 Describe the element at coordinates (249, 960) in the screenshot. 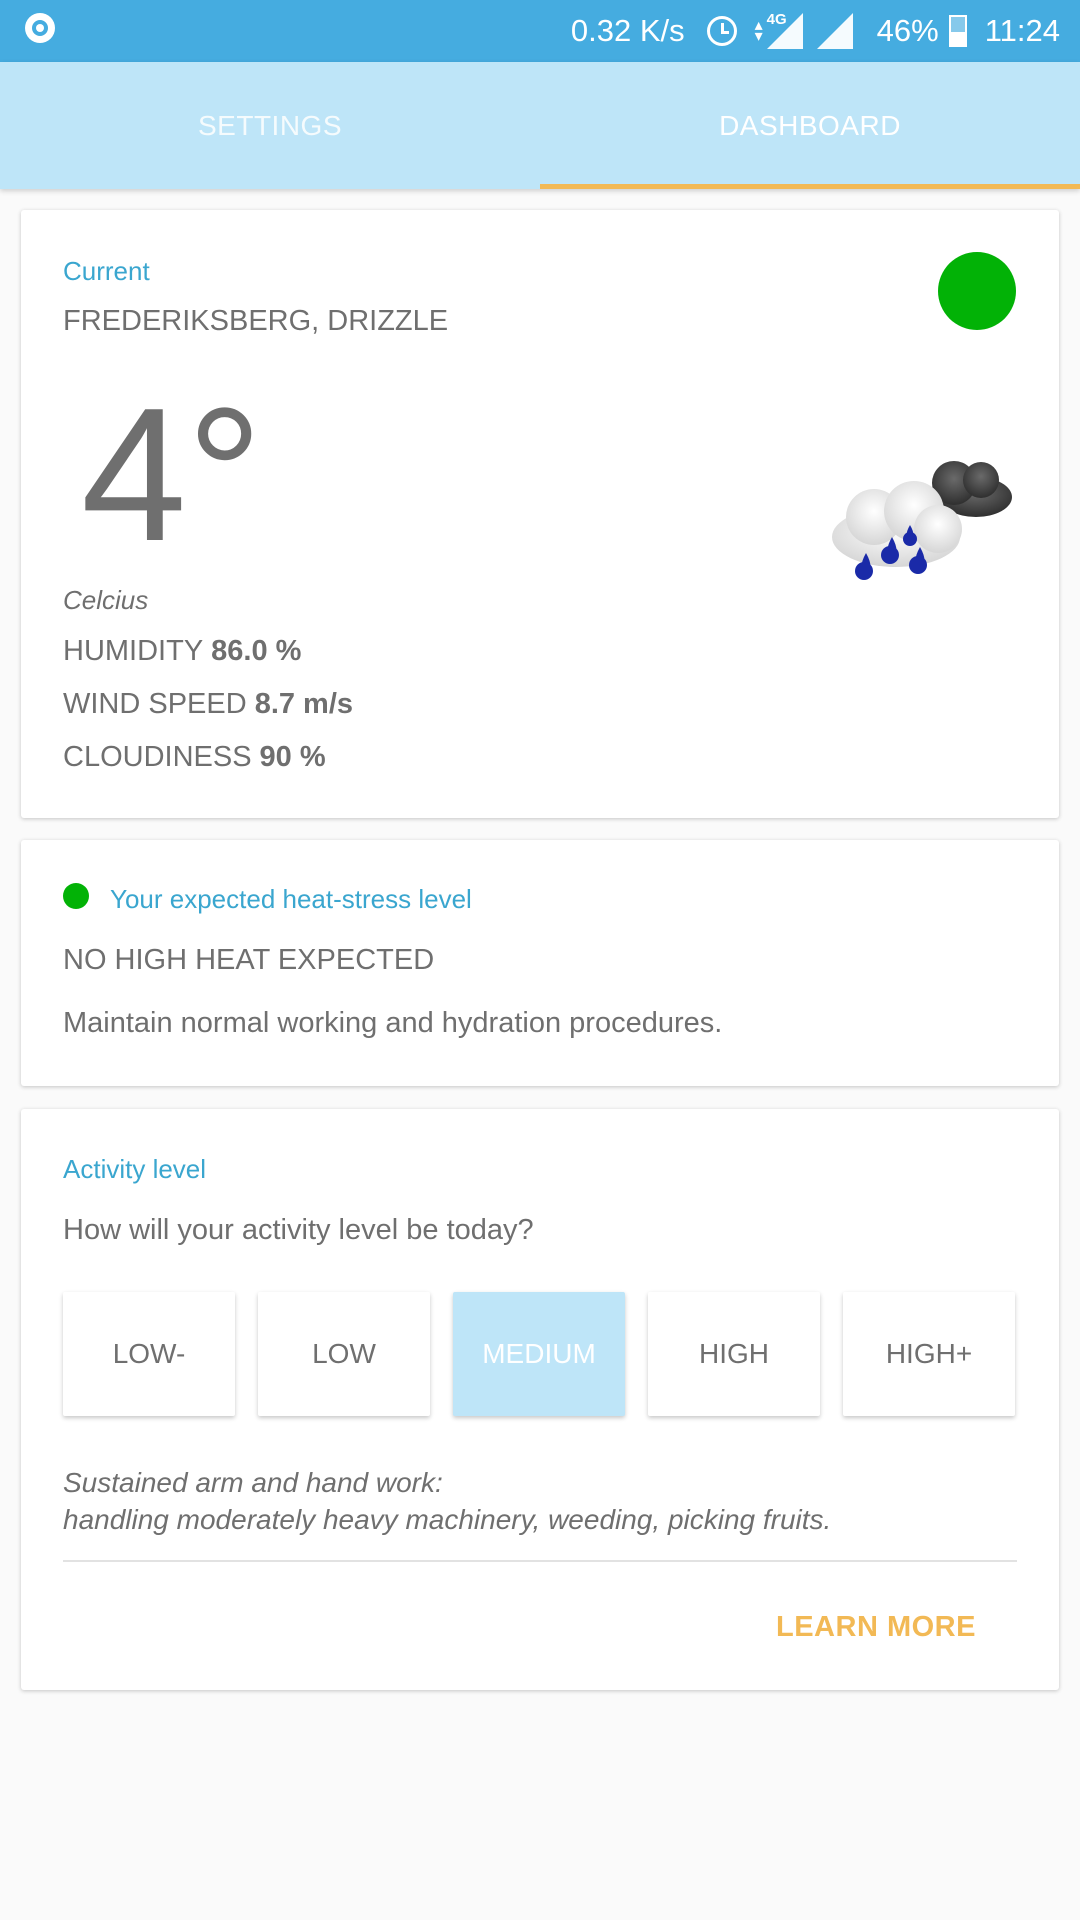

I see `heat-stress-level: NO HIGH HEAT EXPECTED` at that location.